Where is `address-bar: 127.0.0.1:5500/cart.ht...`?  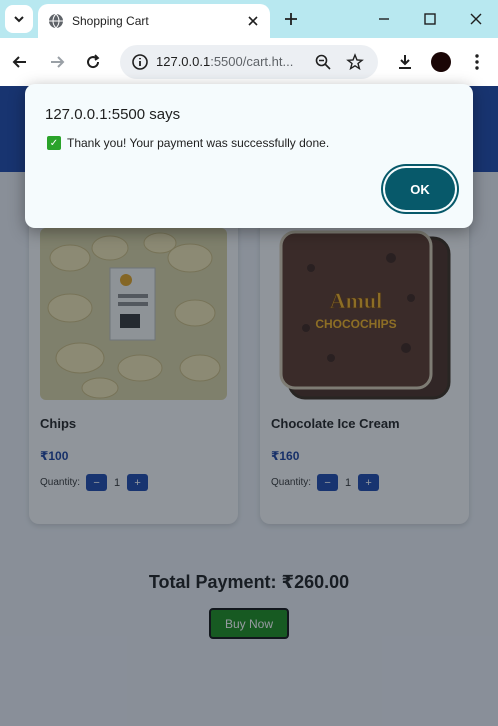 address-bar: 127.0.0.1:5500/cart.ht... is located at coordinates (249, 62).